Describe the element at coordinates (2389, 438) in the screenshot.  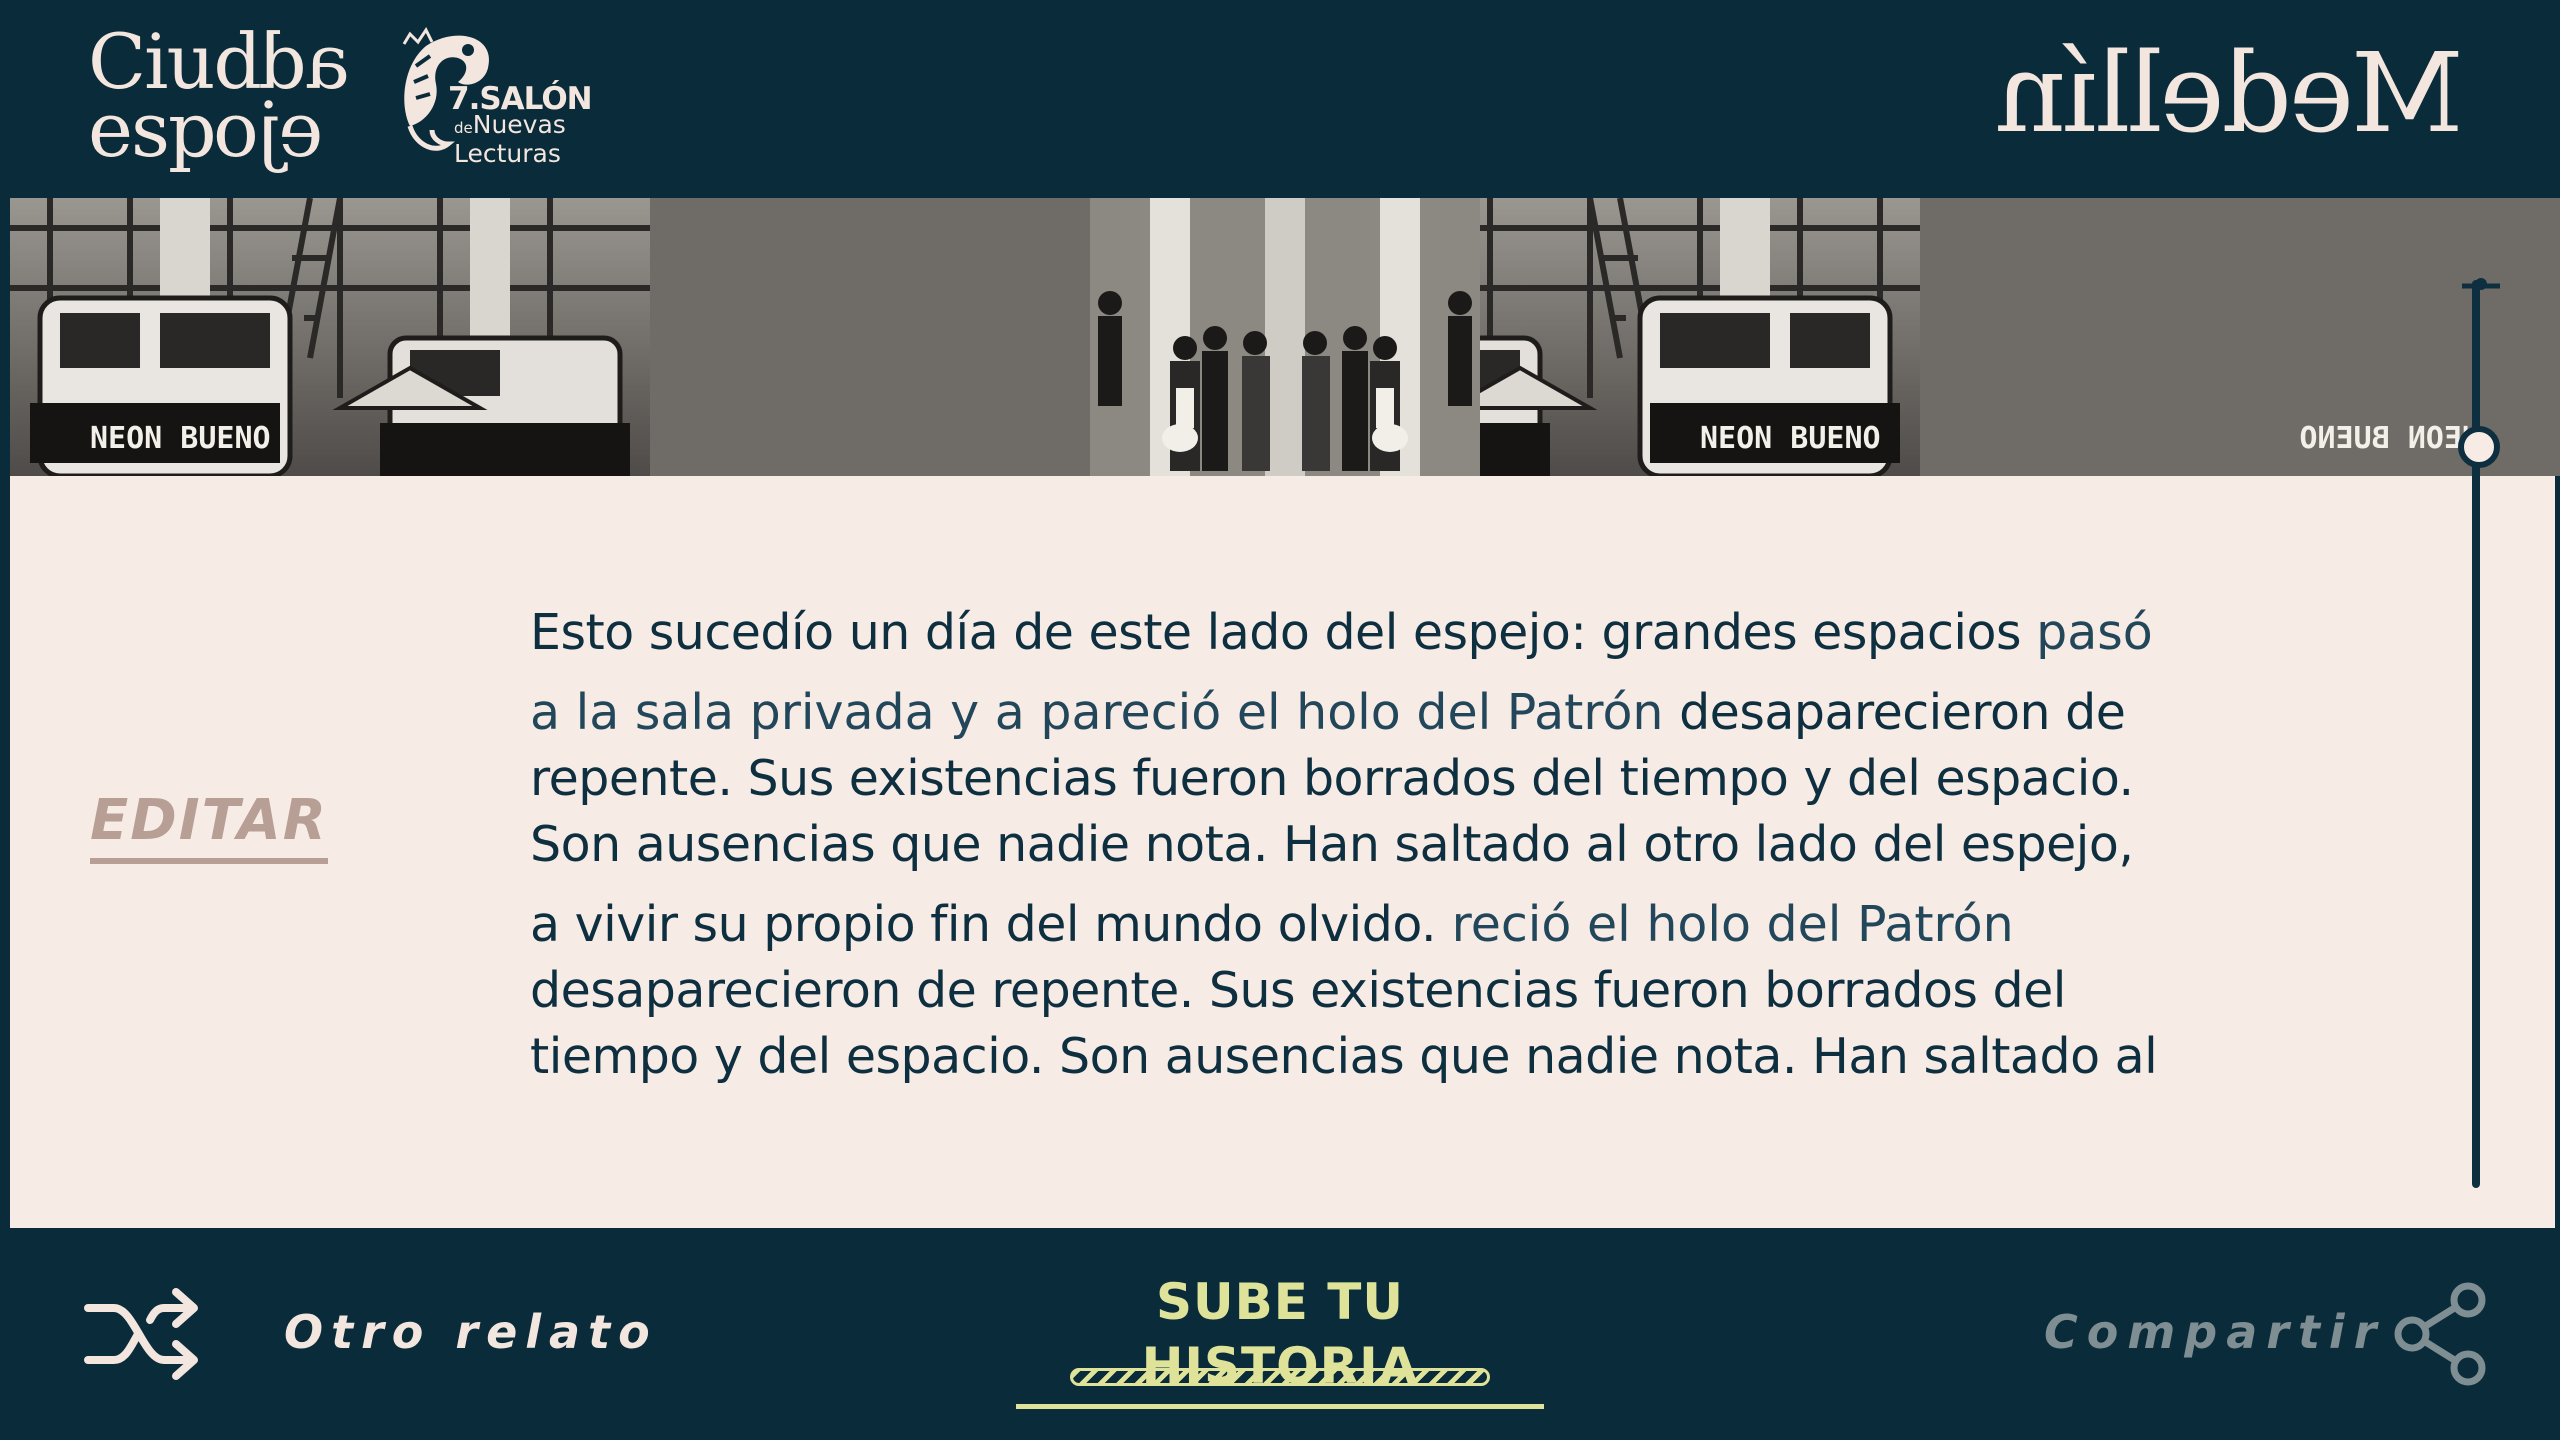
I see `banner-sign-text-mirrored: NEON BUENO` at that location.